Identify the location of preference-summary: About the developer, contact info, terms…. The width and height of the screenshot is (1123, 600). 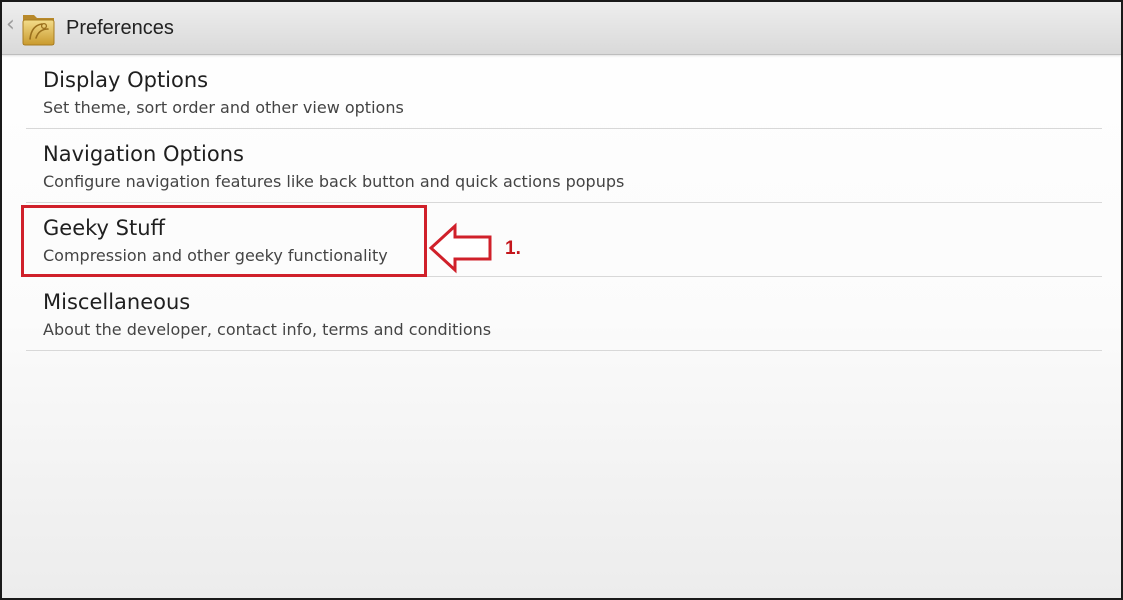
(267, 329).